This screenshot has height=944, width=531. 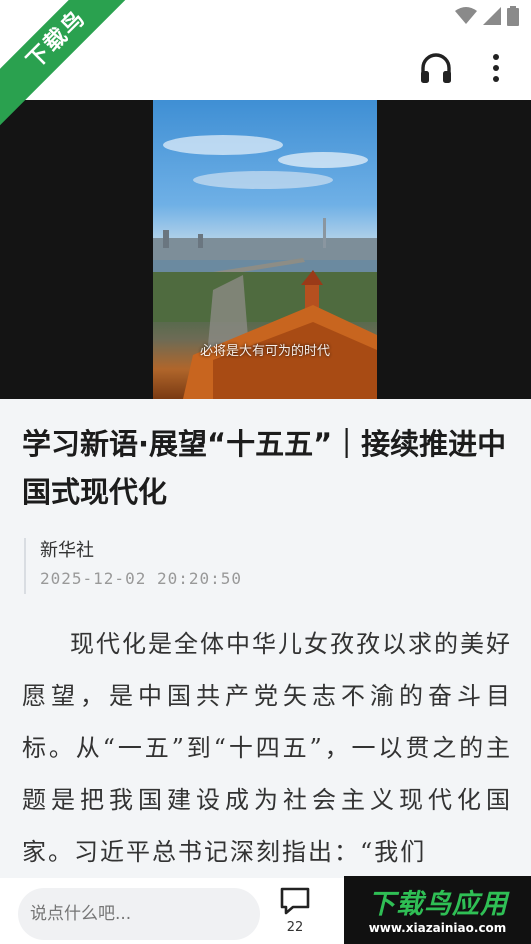 I want to click on article-meta: 新华社 2025-12-02 20:20:50, so click(x=133, y=566).